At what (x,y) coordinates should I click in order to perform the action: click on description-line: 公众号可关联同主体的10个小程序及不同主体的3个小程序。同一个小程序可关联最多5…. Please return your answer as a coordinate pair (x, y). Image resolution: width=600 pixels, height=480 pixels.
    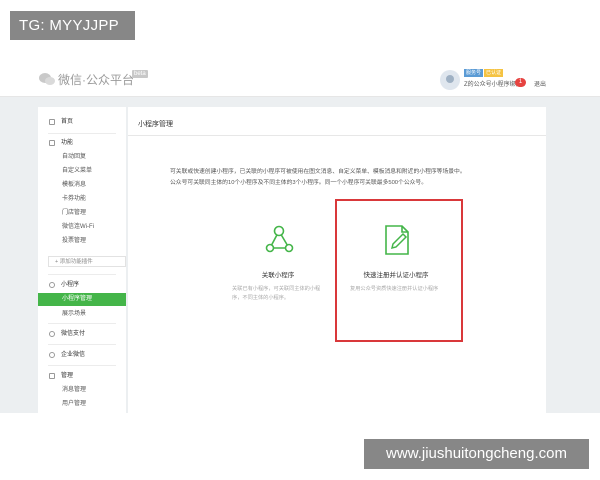
    Looking at the image, I should click on (299, 183).